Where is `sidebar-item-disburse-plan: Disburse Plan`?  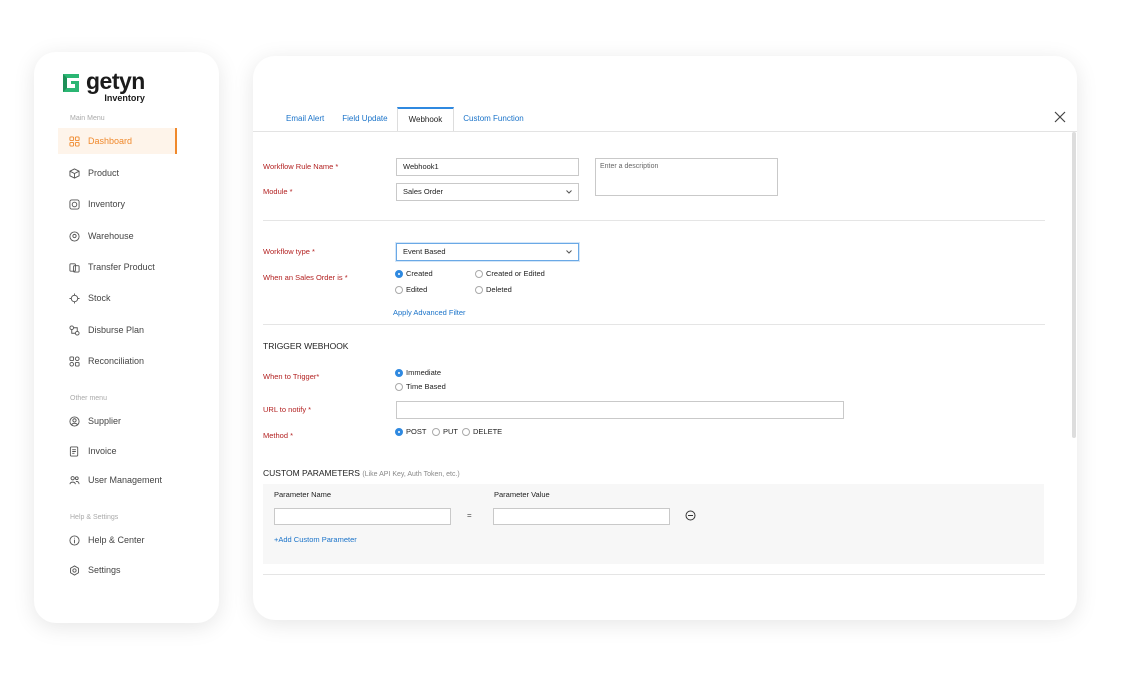
sidebar-item-disburse-plan: Disburse Plan is located at coordinates (117, 330).